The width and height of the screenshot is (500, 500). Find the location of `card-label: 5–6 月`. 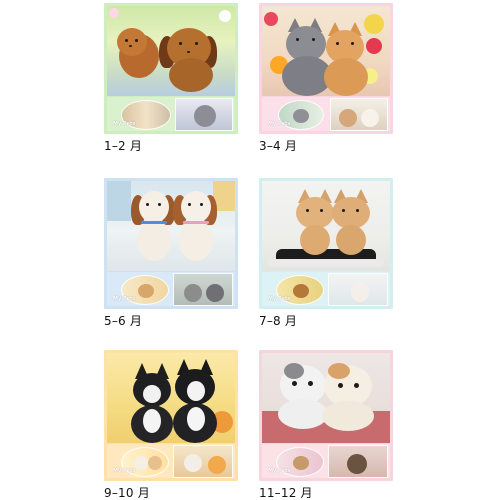

card-label: 5–6 月 is located at coordinates (123, 321).